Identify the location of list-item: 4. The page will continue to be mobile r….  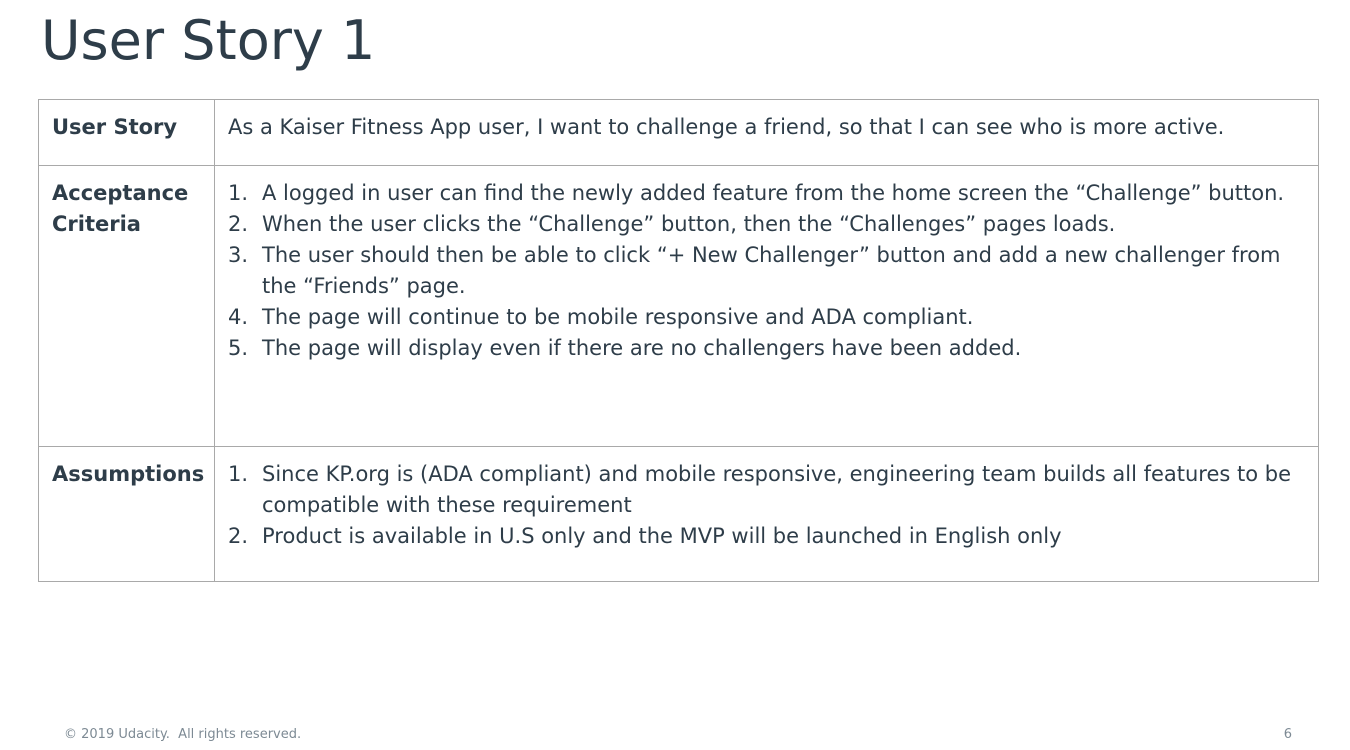
(768, 317).